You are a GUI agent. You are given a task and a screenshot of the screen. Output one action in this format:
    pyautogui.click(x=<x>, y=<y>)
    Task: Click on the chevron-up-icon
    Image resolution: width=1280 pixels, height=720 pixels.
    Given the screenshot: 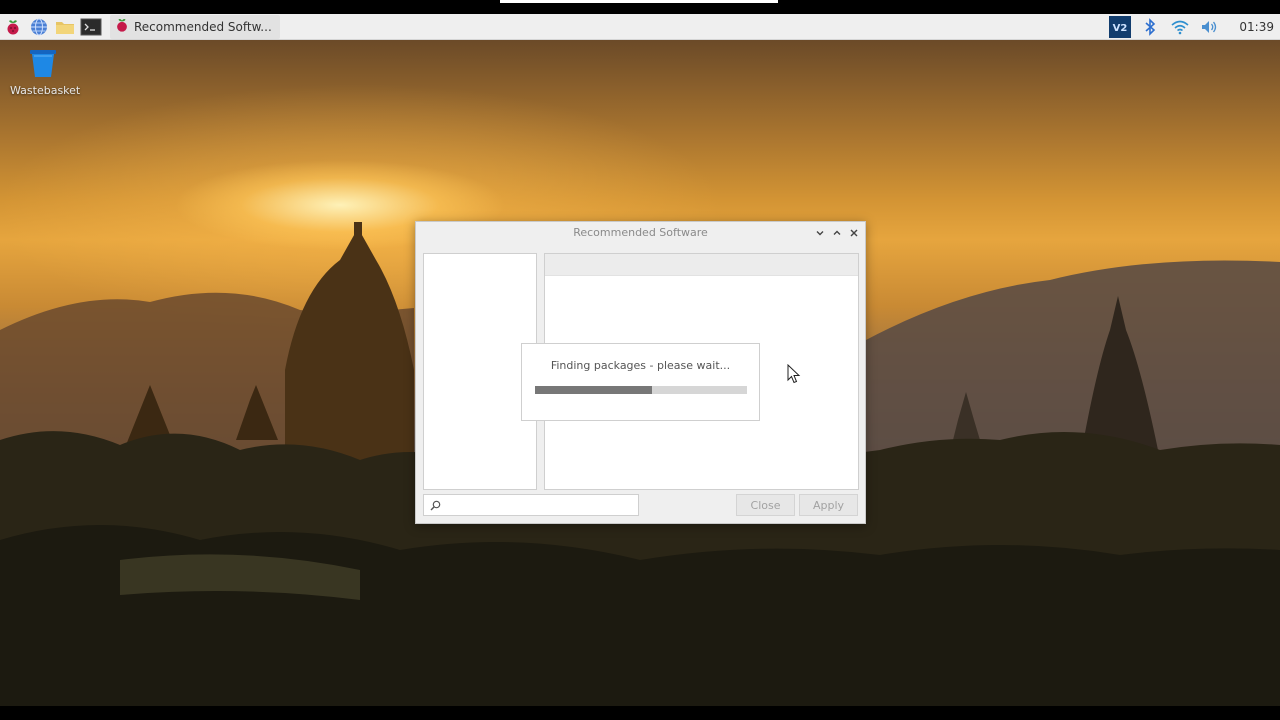 What is the action you would take?
    pyautogui.click(x=837, y=232)
    